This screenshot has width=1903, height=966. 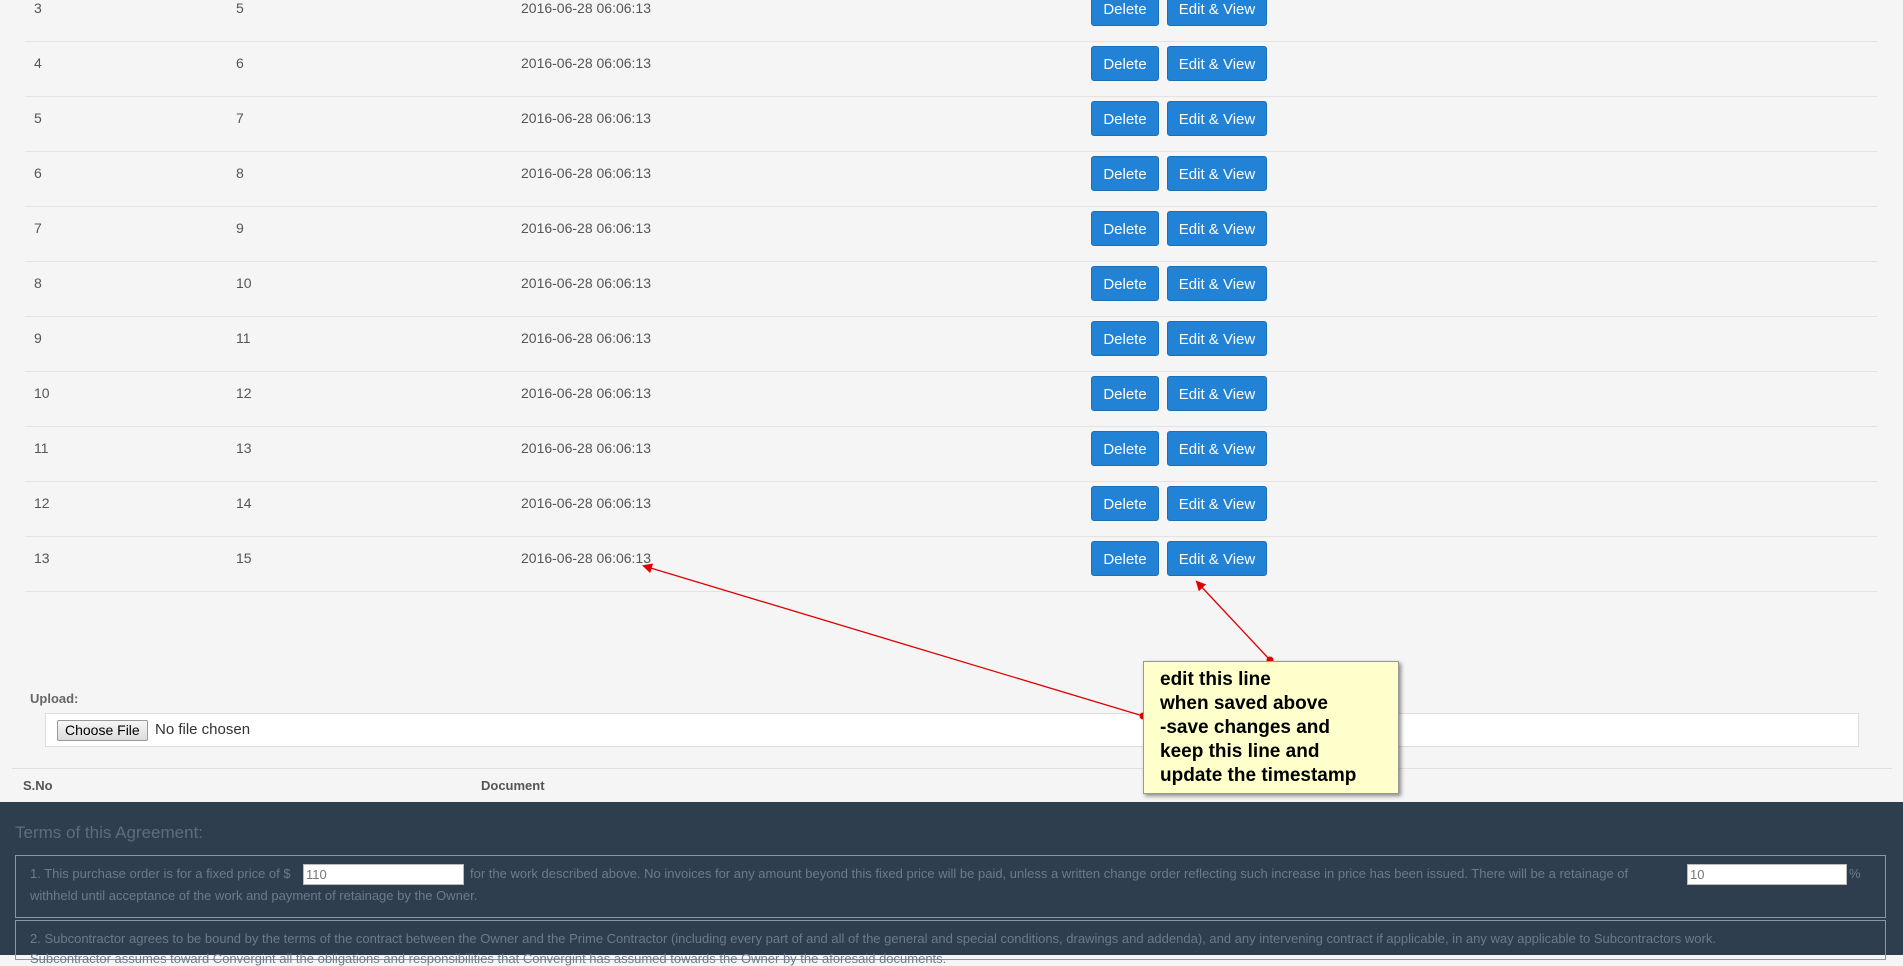 What do you see at coordinates (1215, 679) in the screenshot?
I see `note-line: edit this line` at bounding box center [1215, 679].